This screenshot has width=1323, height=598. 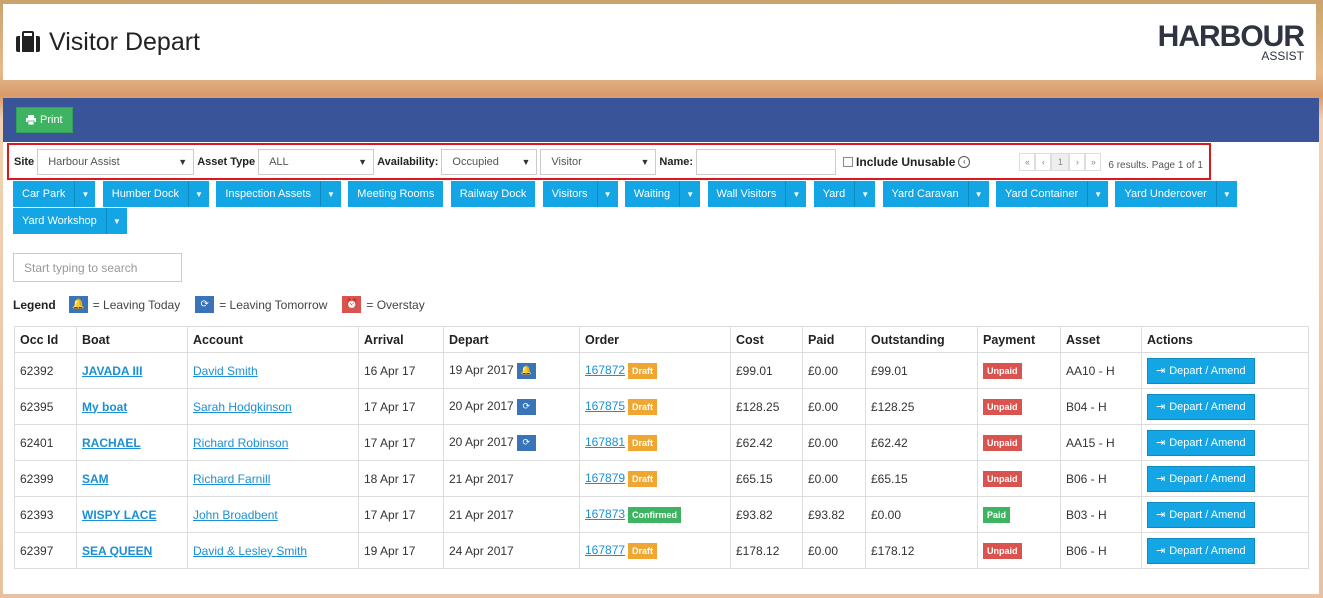 I want to click on cost: £62.42, so click(x=766, y=442).